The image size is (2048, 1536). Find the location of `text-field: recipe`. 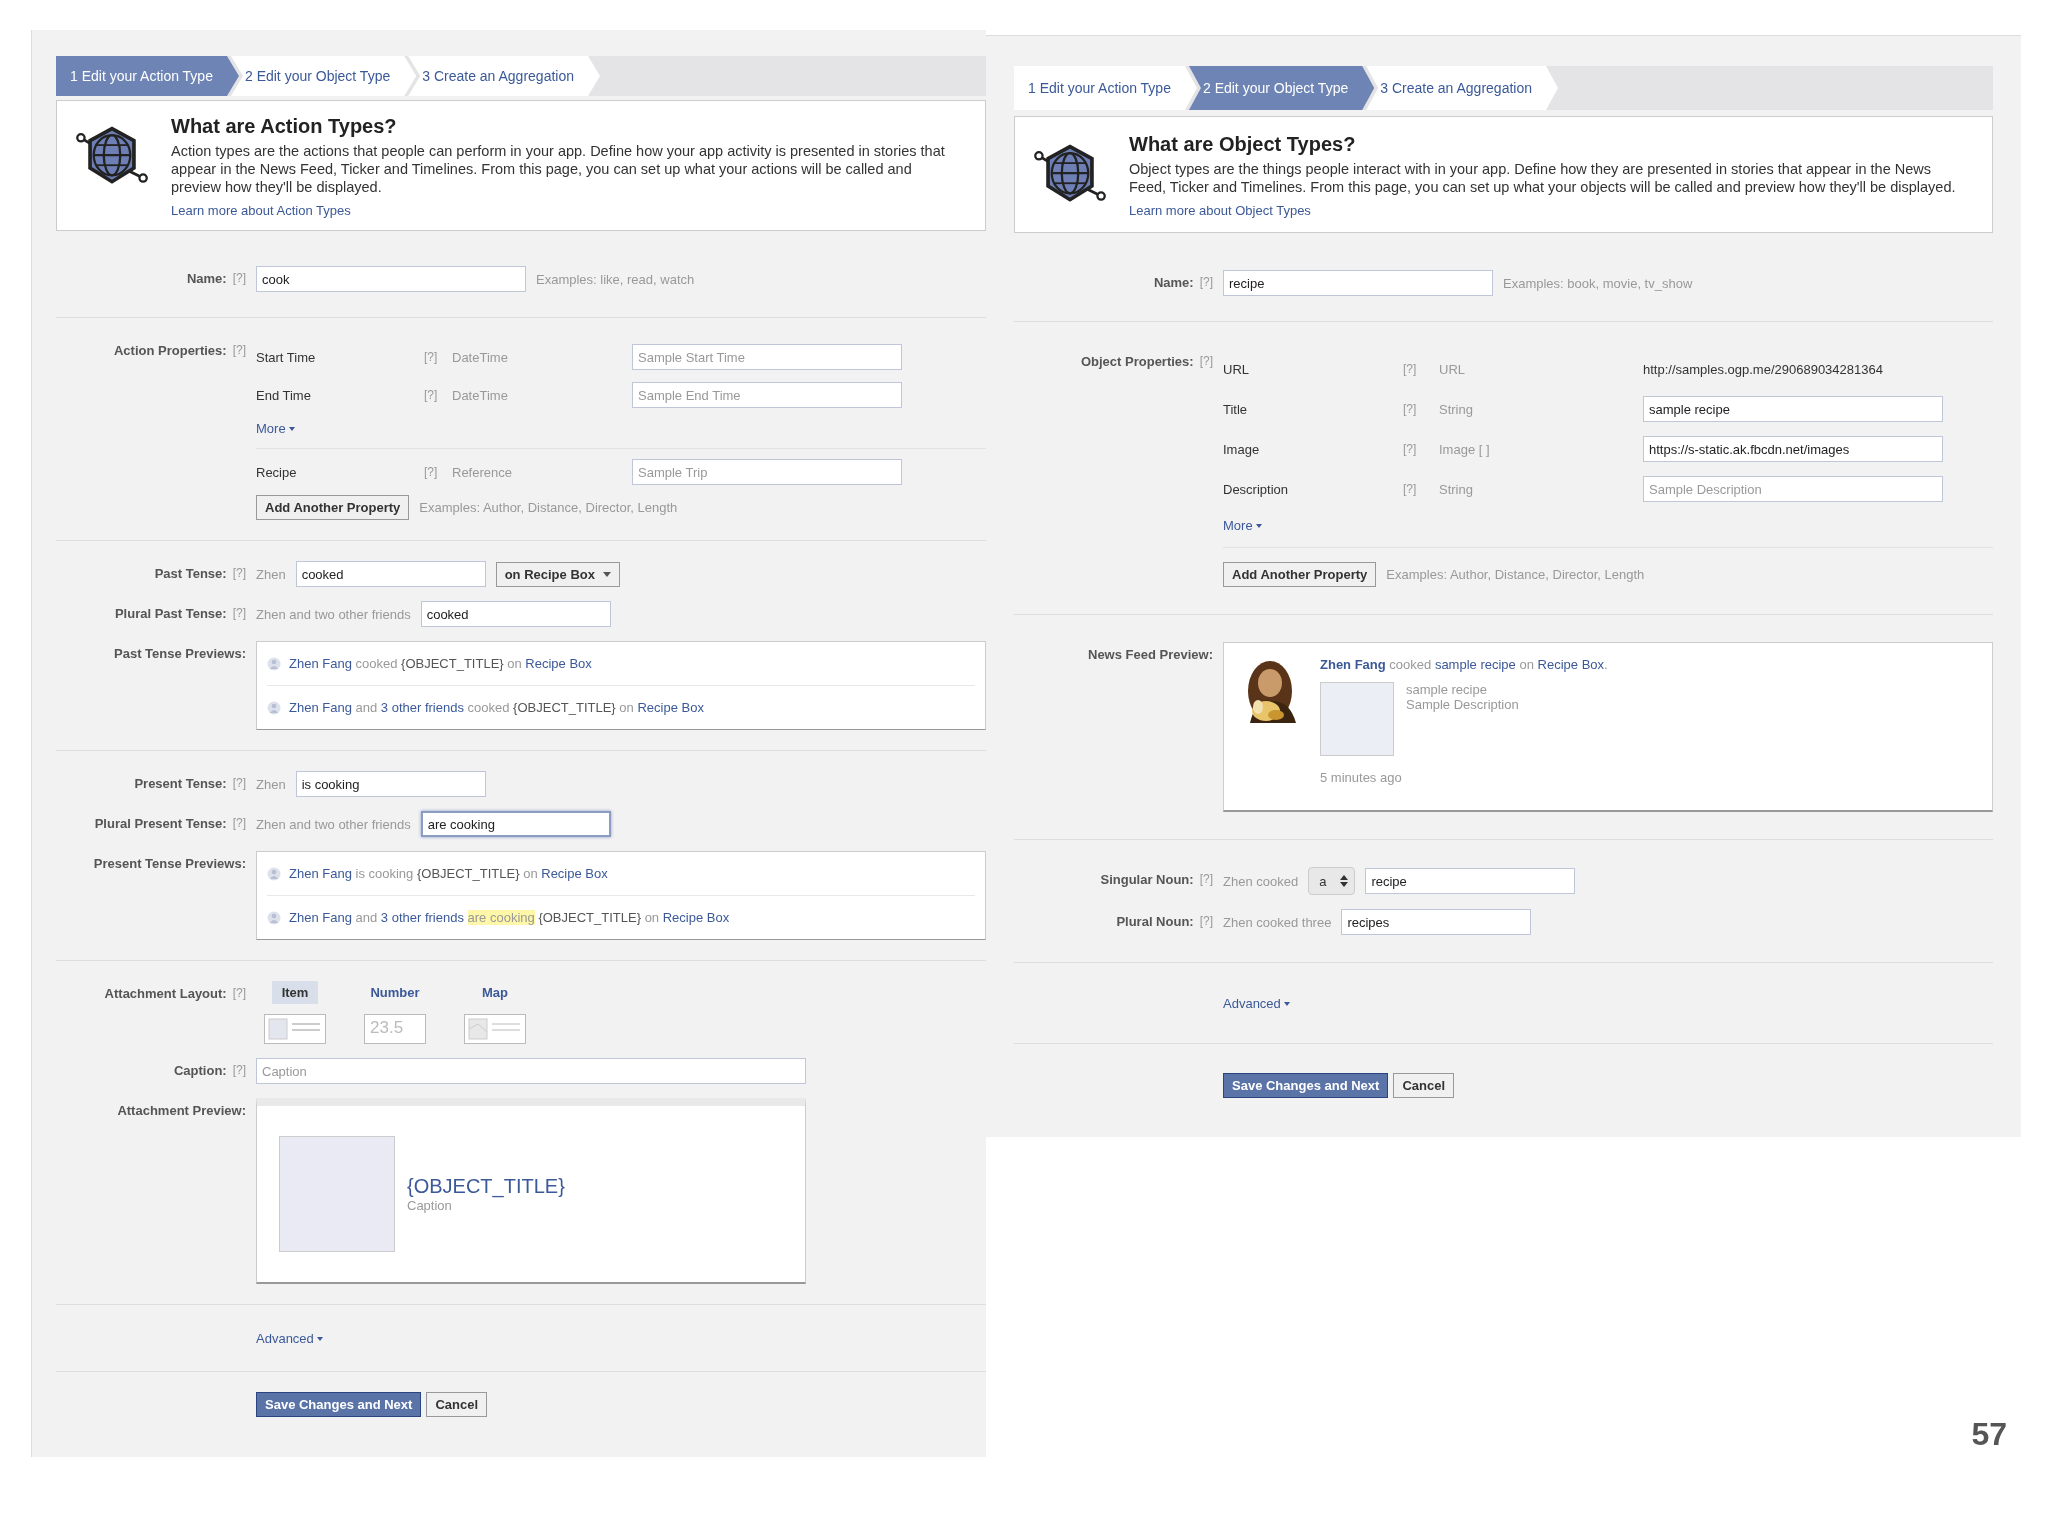

text-field: recipe is located at coordinates (1470, 881).